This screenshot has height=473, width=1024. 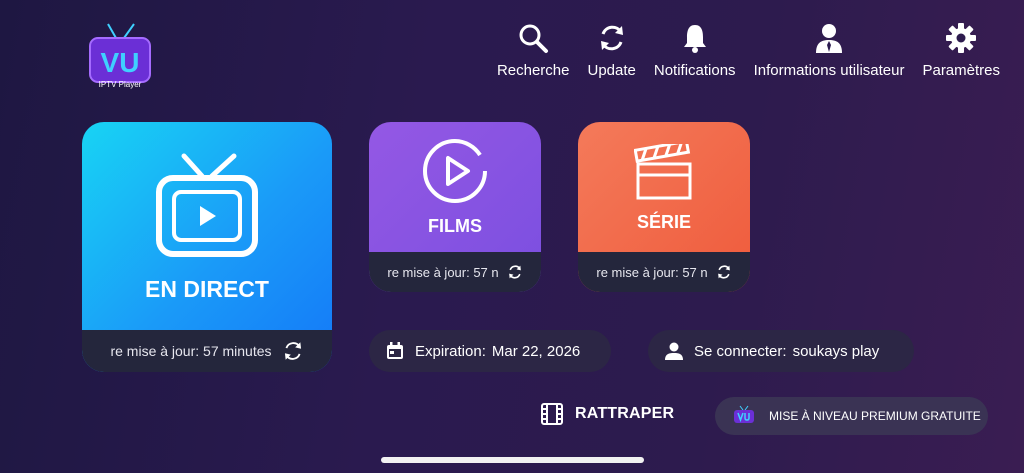 I want to click on nav-notifications: Notifications, so click(x=695, y=49).